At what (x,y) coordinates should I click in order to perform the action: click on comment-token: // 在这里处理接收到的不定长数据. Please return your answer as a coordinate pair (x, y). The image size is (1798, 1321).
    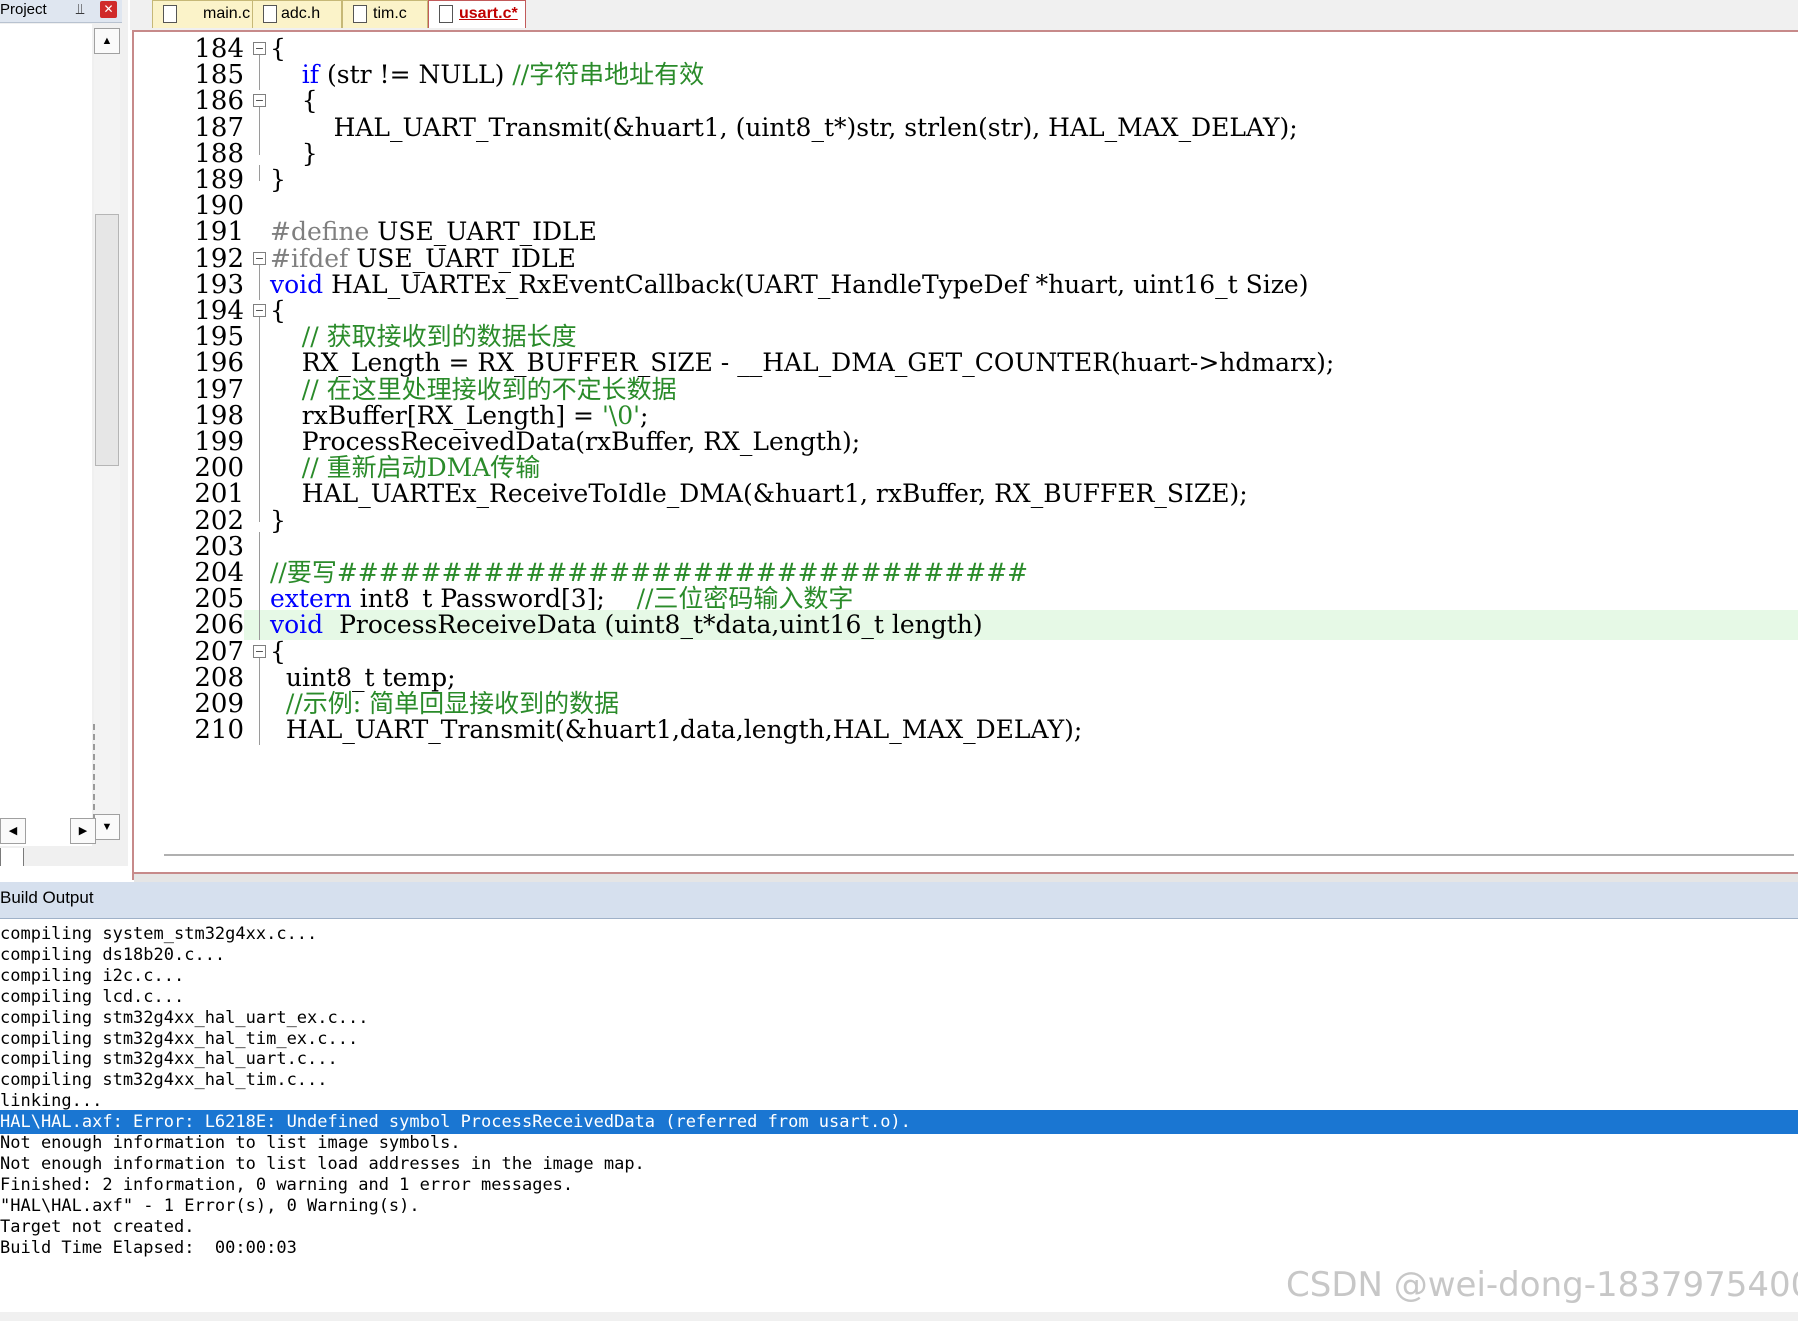
    Looking at the image, I should click on (489, 389).